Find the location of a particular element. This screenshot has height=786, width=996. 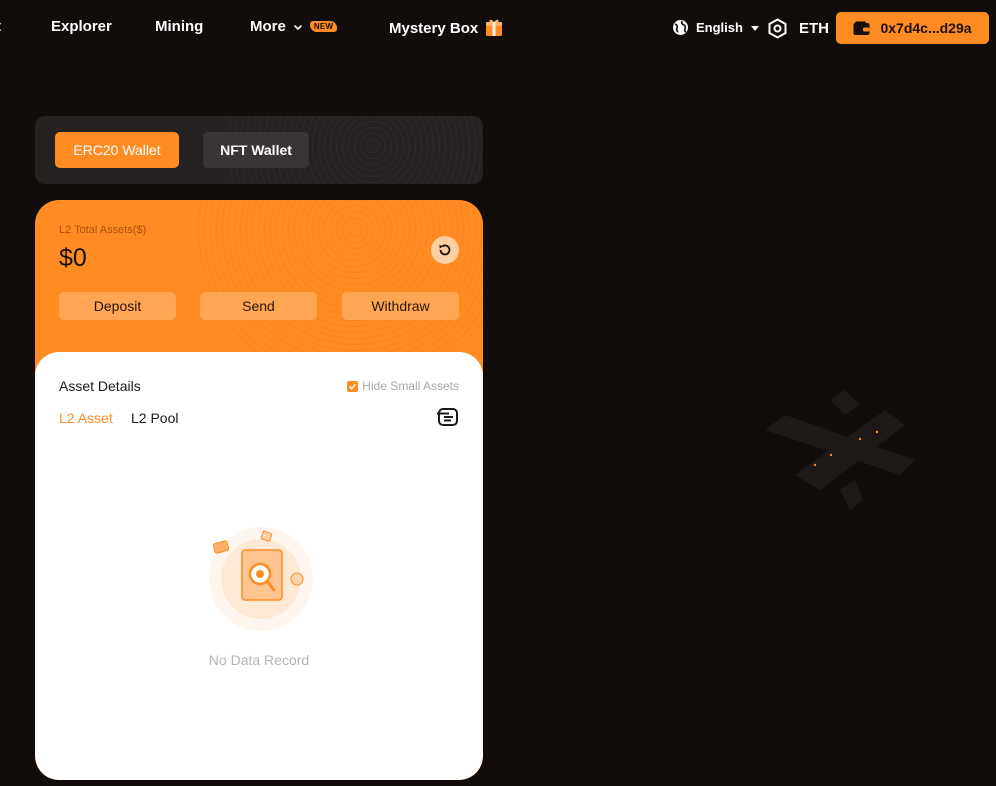

wallet-icon is located at coordinates (861, 28).